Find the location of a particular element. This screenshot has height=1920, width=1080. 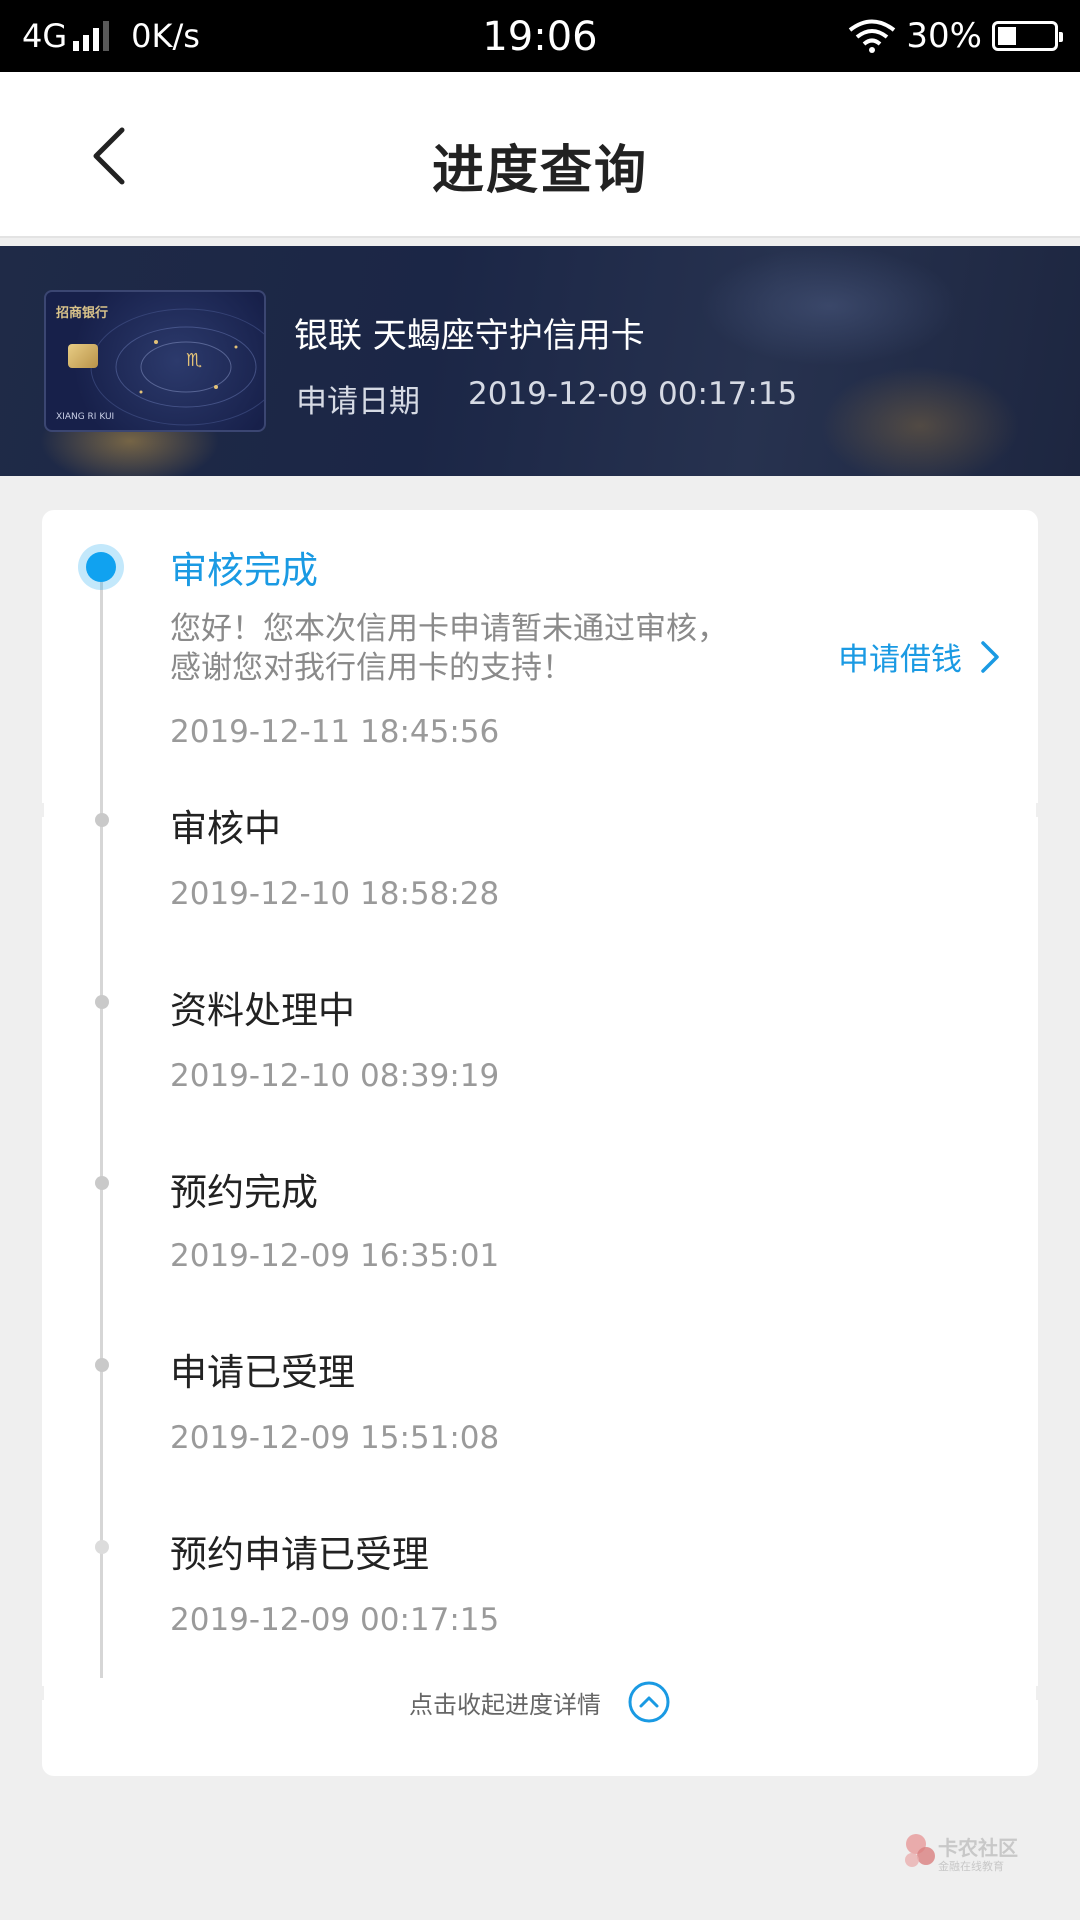

step-title: 审核中 is located at coordinates (225, 828).